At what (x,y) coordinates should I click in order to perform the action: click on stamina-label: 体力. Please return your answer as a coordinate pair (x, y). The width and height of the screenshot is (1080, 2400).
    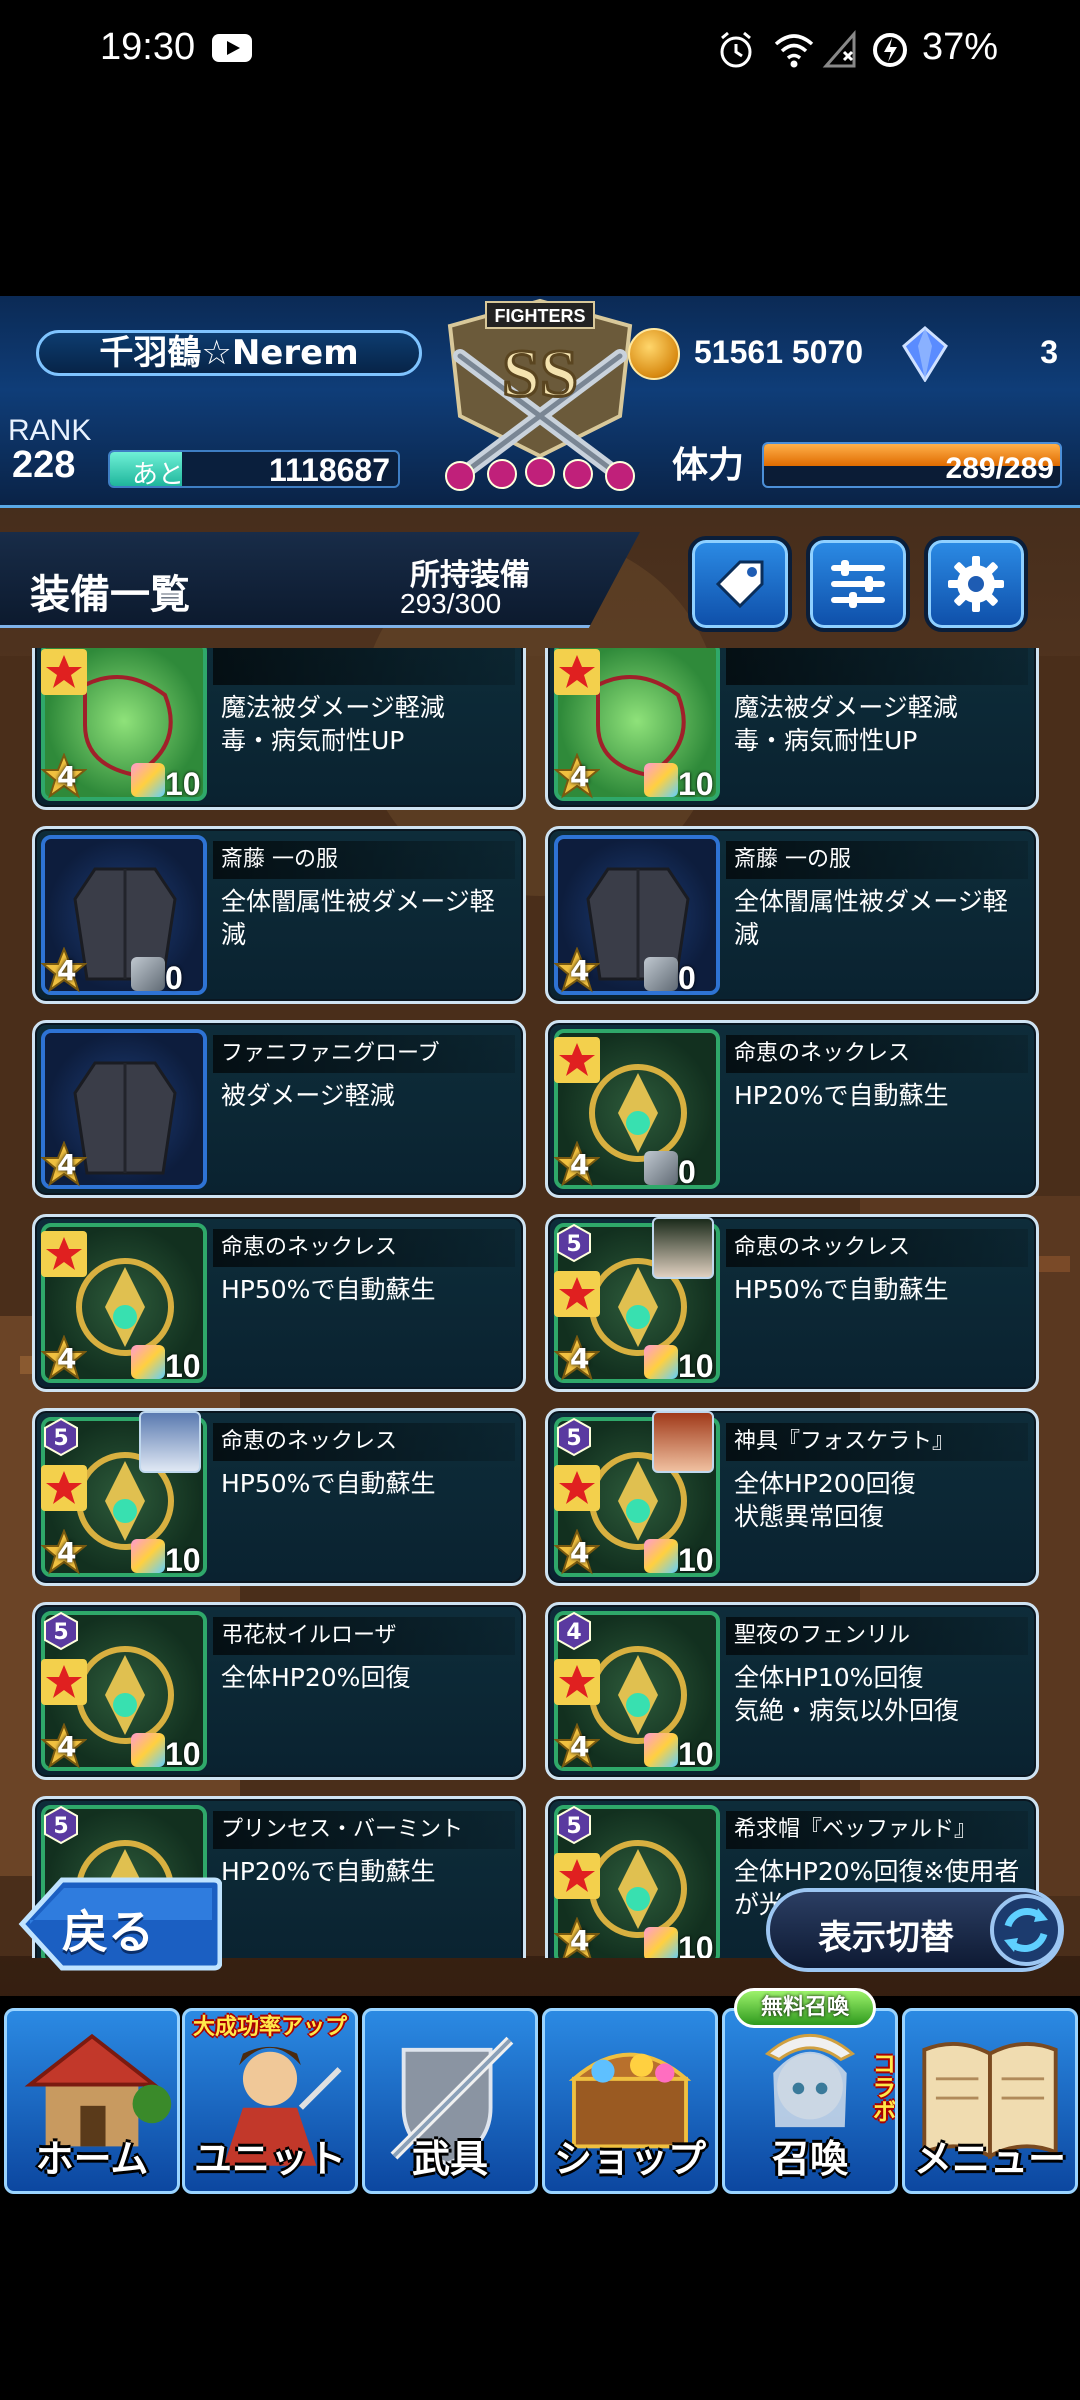
    Looking at the image, I should click on (708, 465).